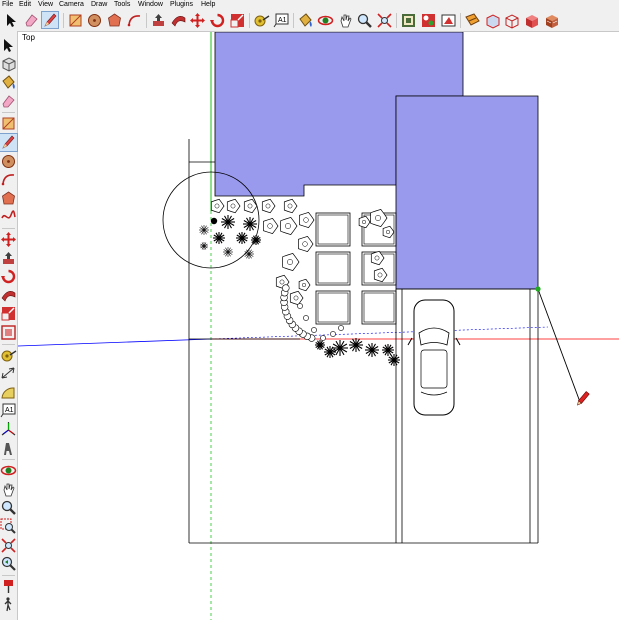 This screenshot has width=619, height=620. What do you see at coordinates (8, 448) in the screenshot?
I see `3d-text-icon` at bounding box center [8, 448].